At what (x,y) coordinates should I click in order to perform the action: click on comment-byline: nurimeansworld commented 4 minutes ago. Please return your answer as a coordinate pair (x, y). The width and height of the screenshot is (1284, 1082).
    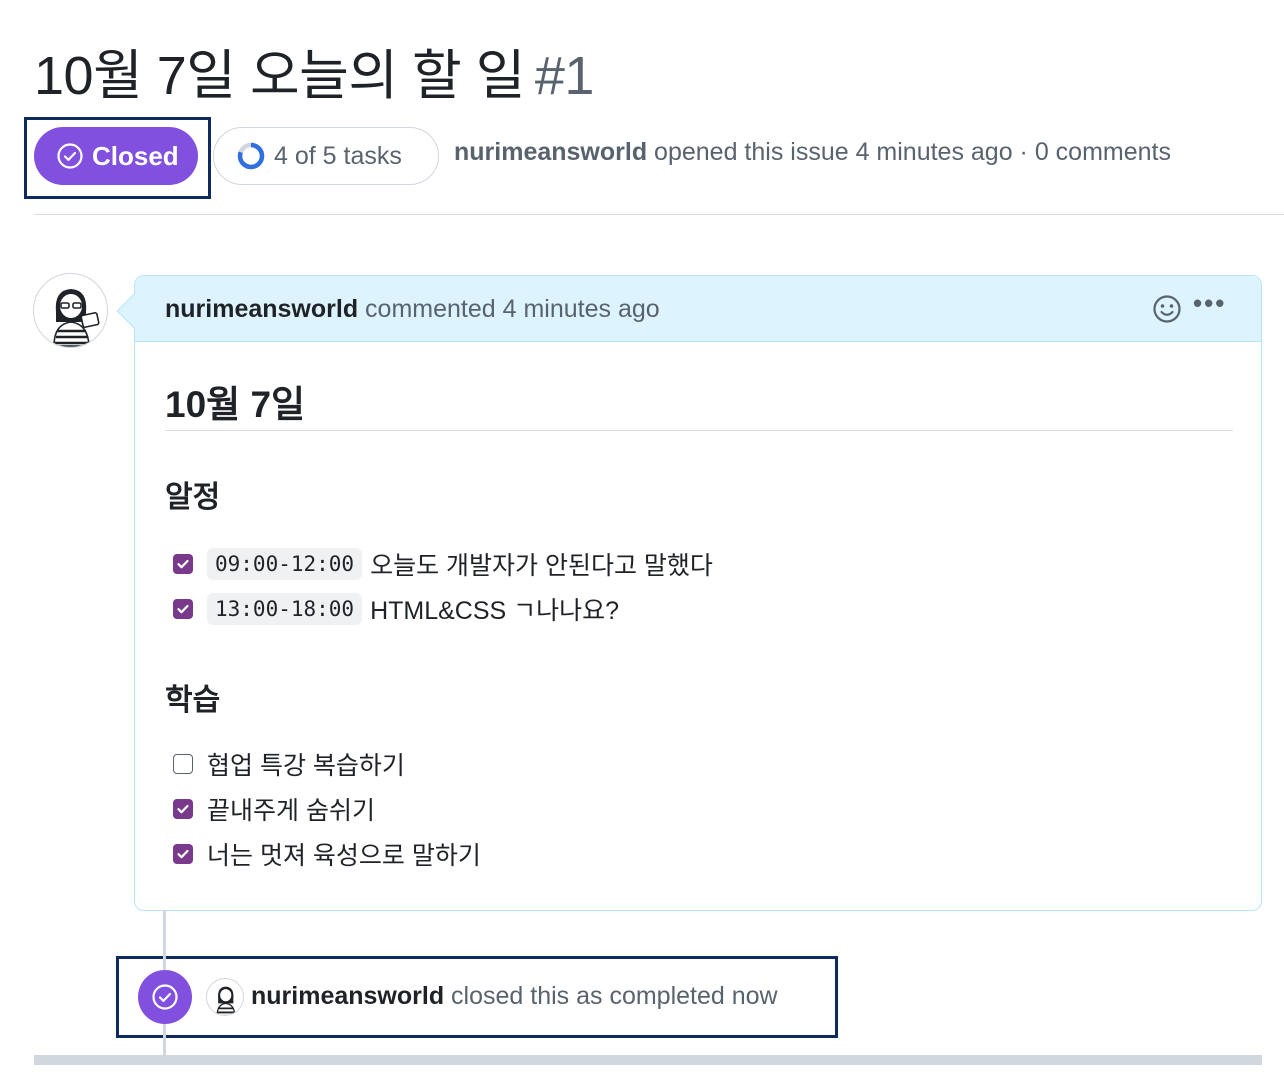
    Looking at the image, I should click on (412, 309).